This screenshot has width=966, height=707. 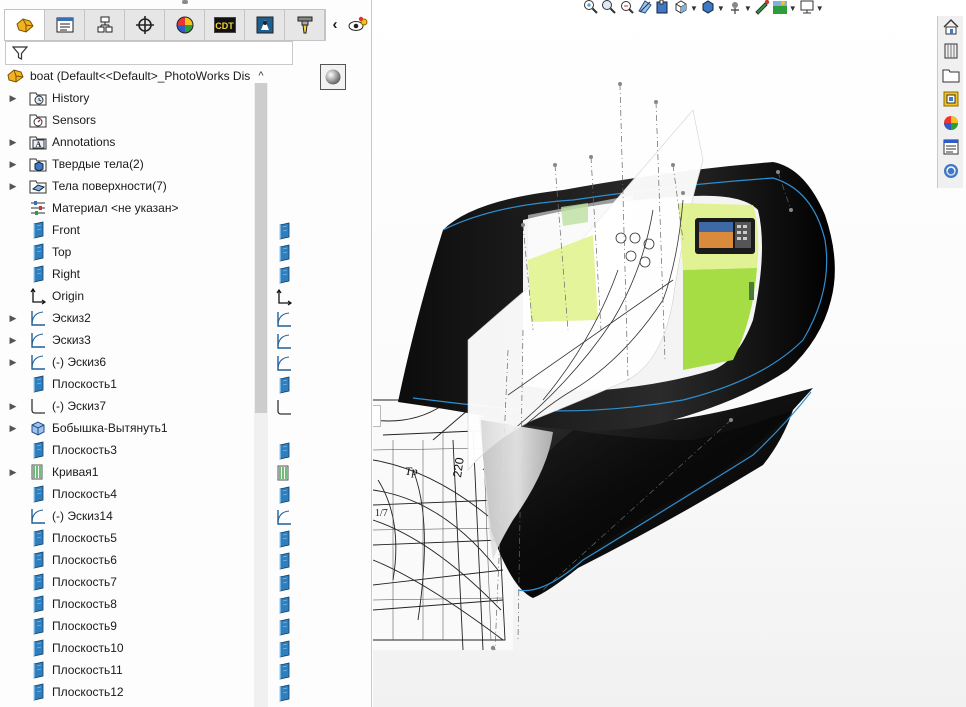 What do you see at coordinates (663, 8) in the screenshot?
I see `dynamic-annotation-button` at bounding box center [663, 8].